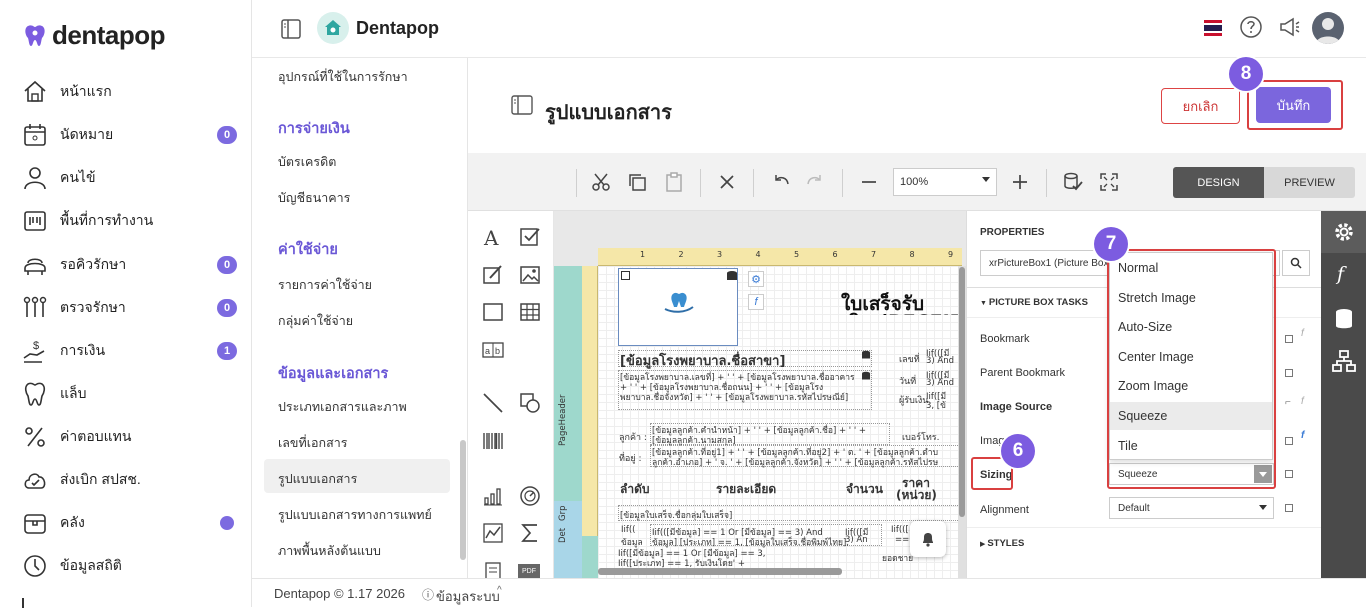  What do you see at coordinates (129, 221) in the screenshot?
I see `sidebar-item-3: พื้นที่การทำงาน` at bounding box center [129, 221].